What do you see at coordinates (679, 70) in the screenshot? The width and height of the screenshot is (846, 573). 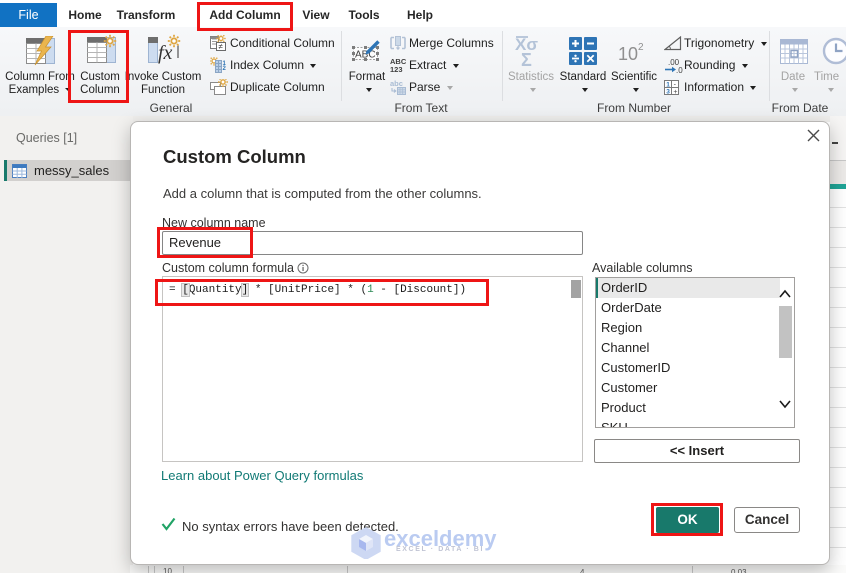 I see `svg-text: .0` at bounding box center [679, 70].